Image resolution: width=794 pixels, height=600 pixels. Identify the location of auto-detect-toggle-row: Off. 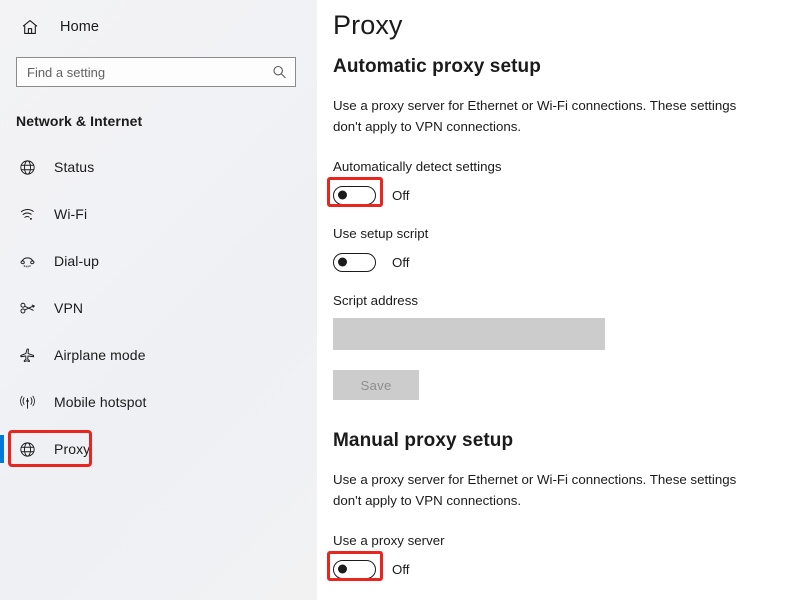
(560, 192).